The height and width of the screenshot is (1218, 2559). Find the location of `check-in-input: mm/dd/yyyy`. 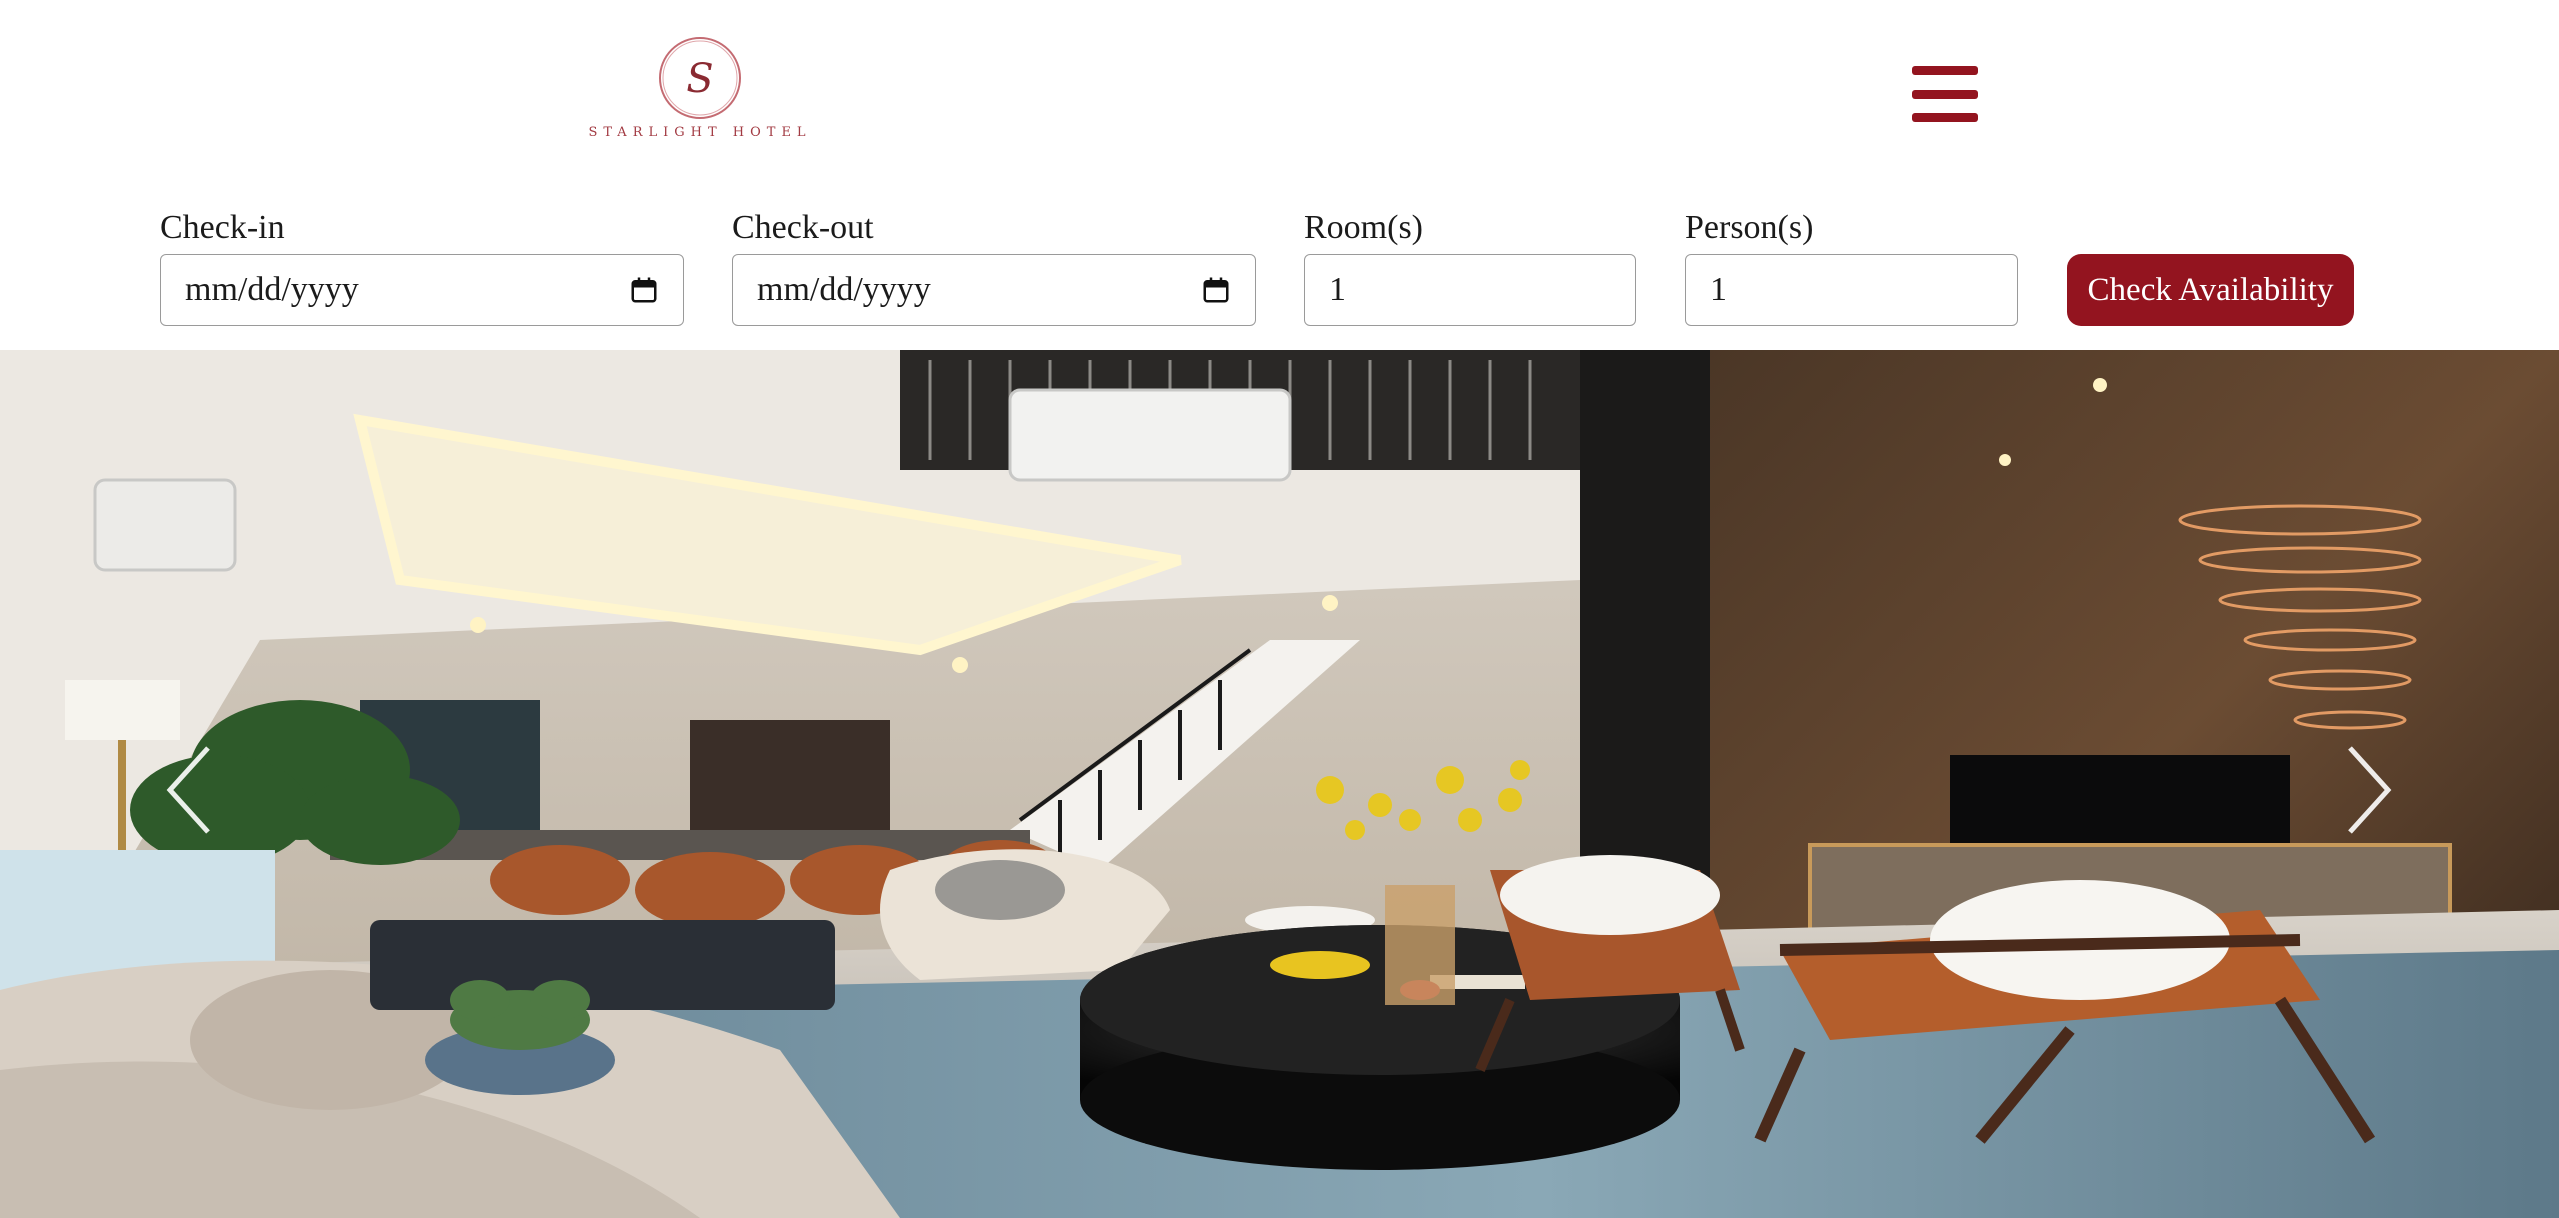

check-in-input: mm/dd/yyyy is located at coordinates (422, 290).